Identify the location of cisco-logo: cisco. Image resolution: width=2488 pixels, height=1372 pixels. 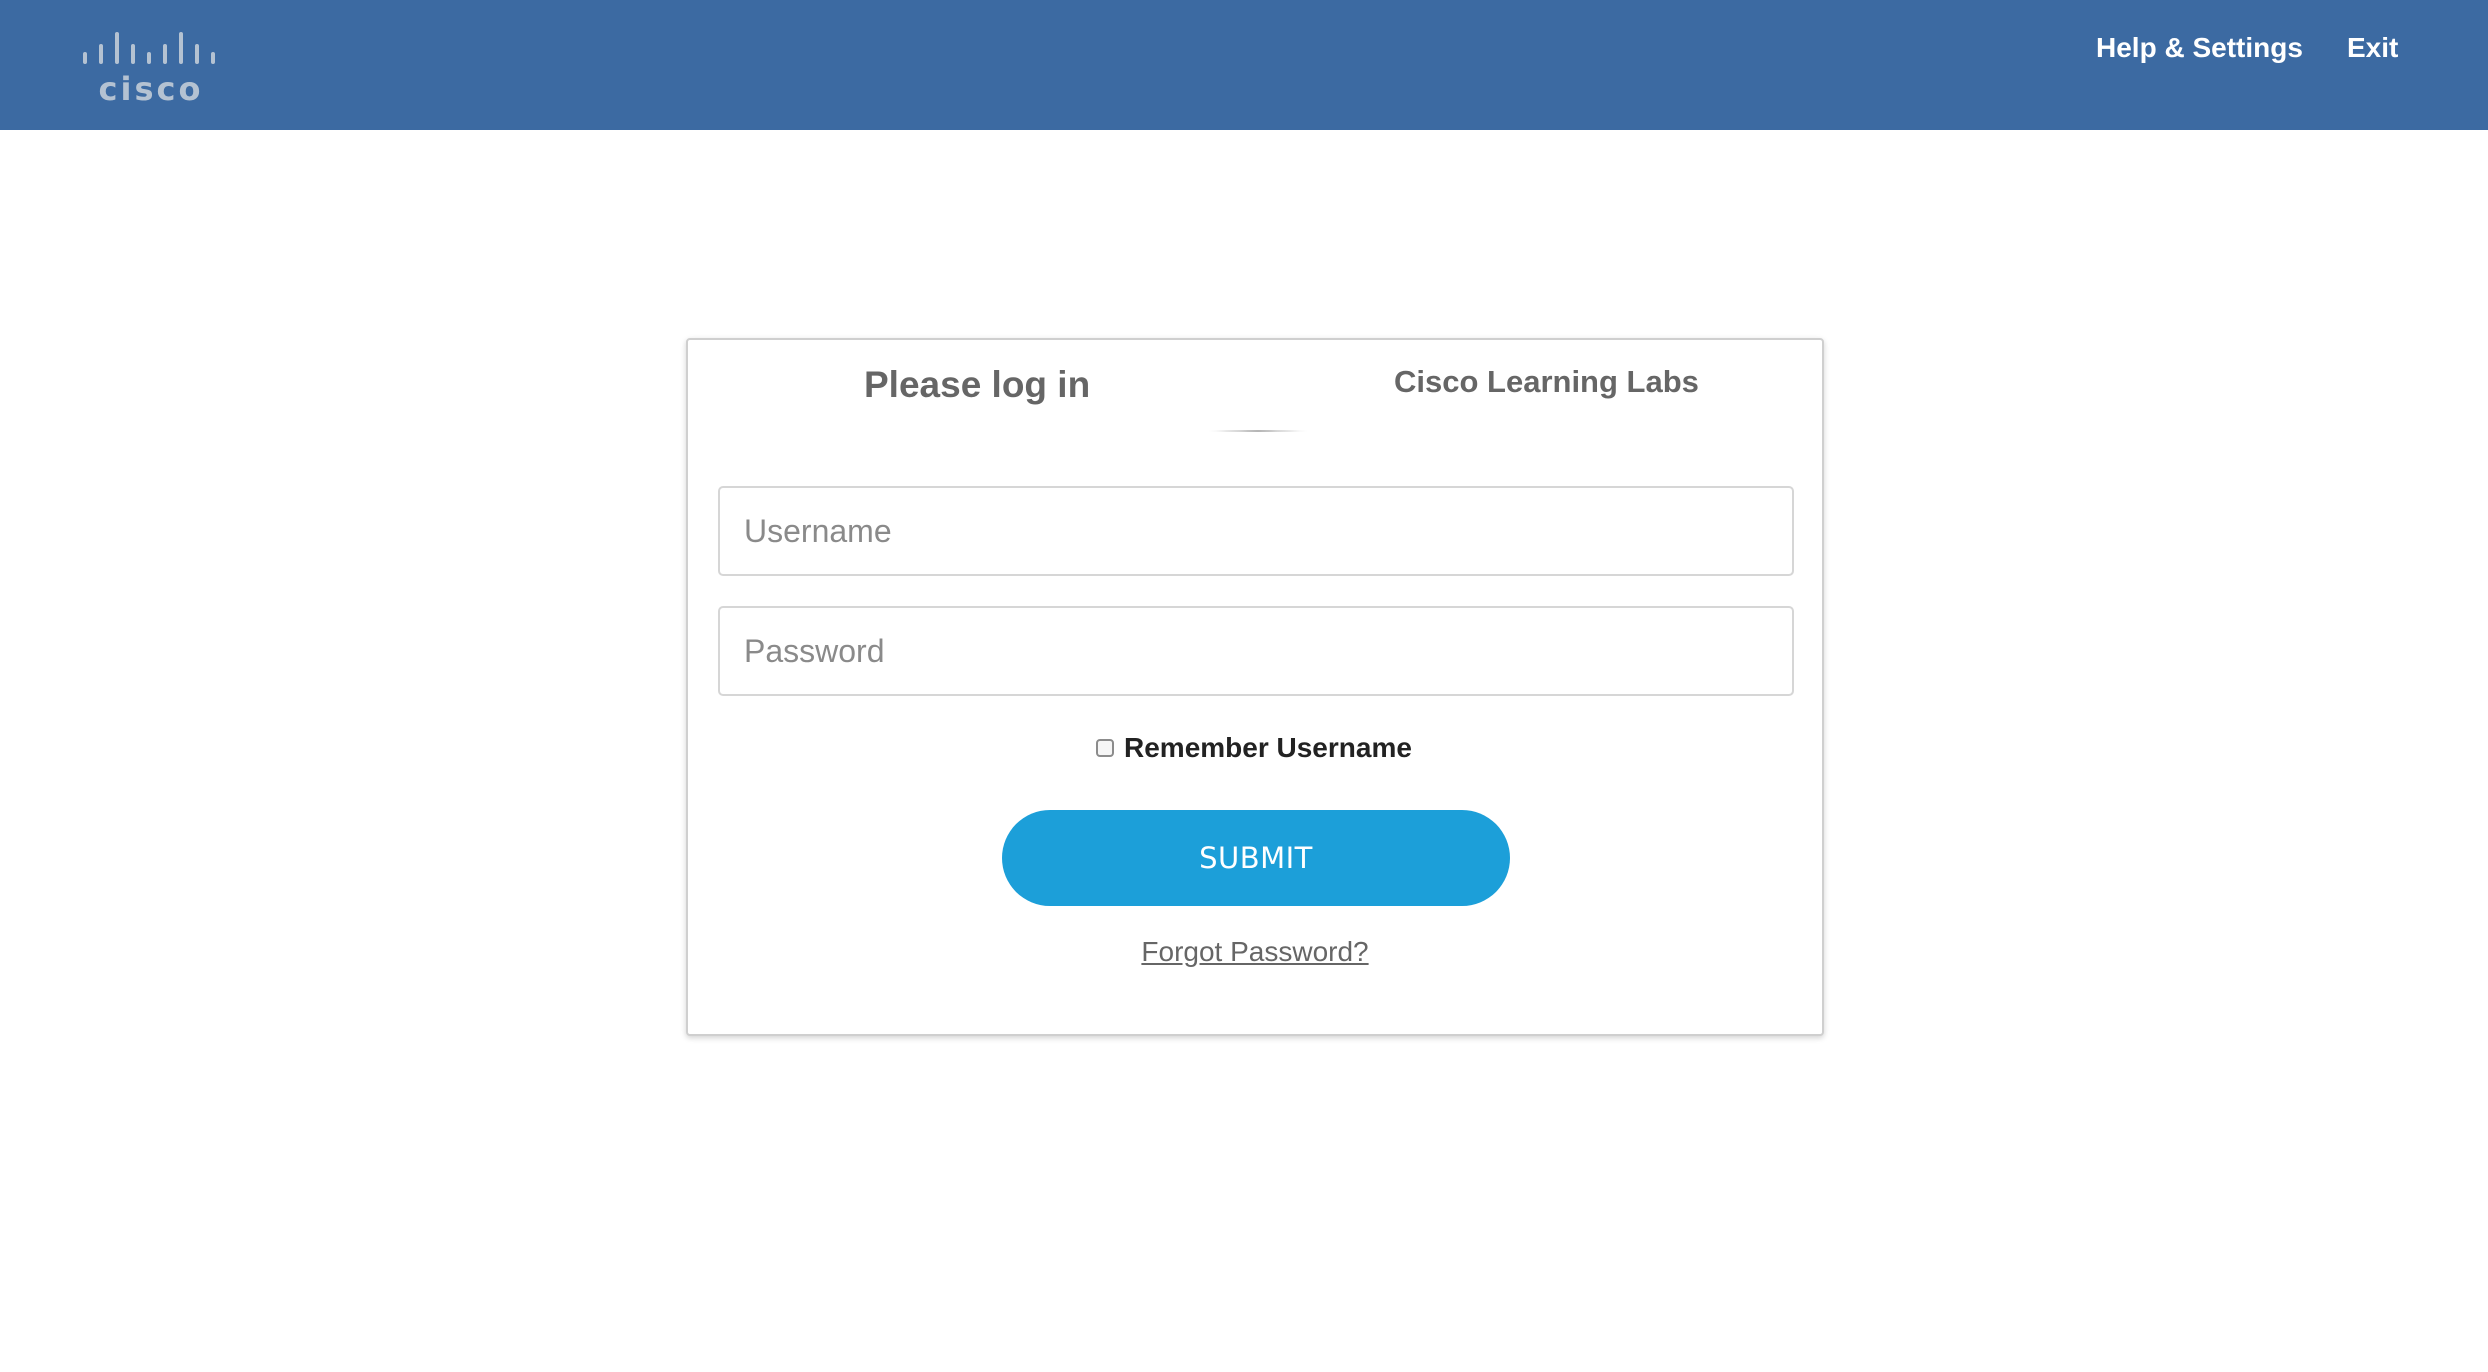
(151, 69).